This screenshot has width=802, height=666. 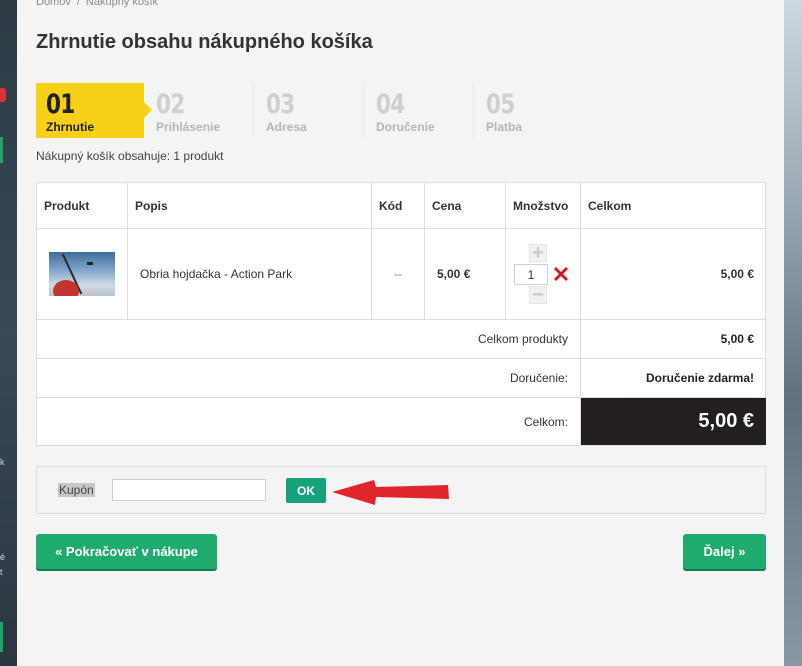 What do you see at coordinates (699, 378) in the screenshot?
I see `summary-shipping-value: Doručenie zdarma!` at bounding box center [699, 378].